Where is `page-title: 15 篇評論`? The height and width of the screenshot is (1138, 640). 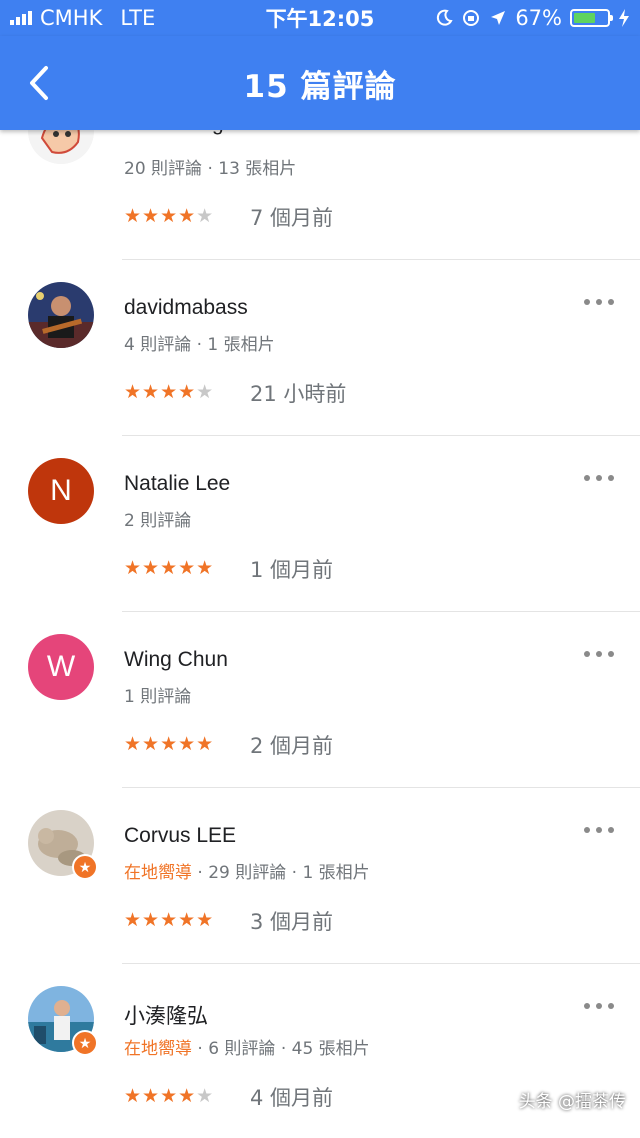 page-title: 15 篇評論 is located at coordinates (320, 86).